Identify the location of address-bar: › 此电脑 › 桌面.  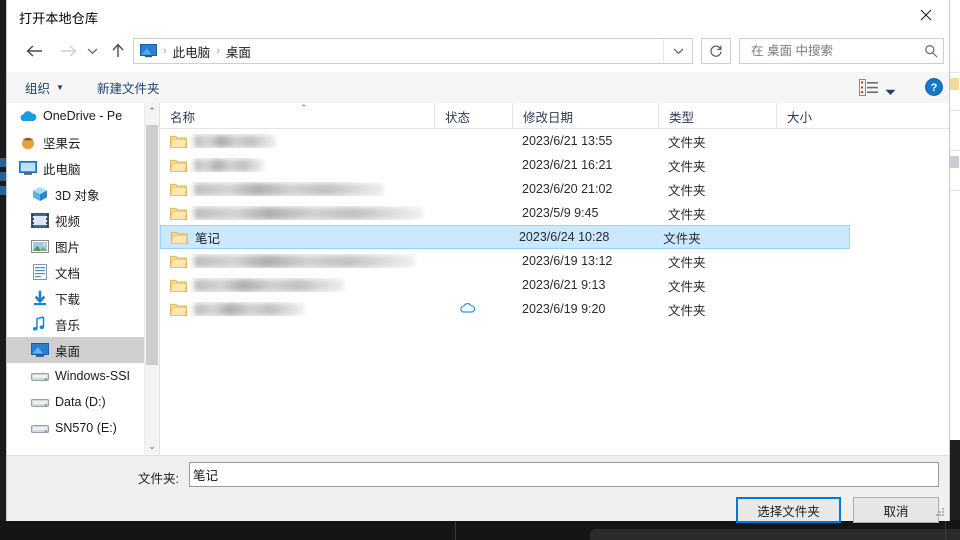
(413, 51).